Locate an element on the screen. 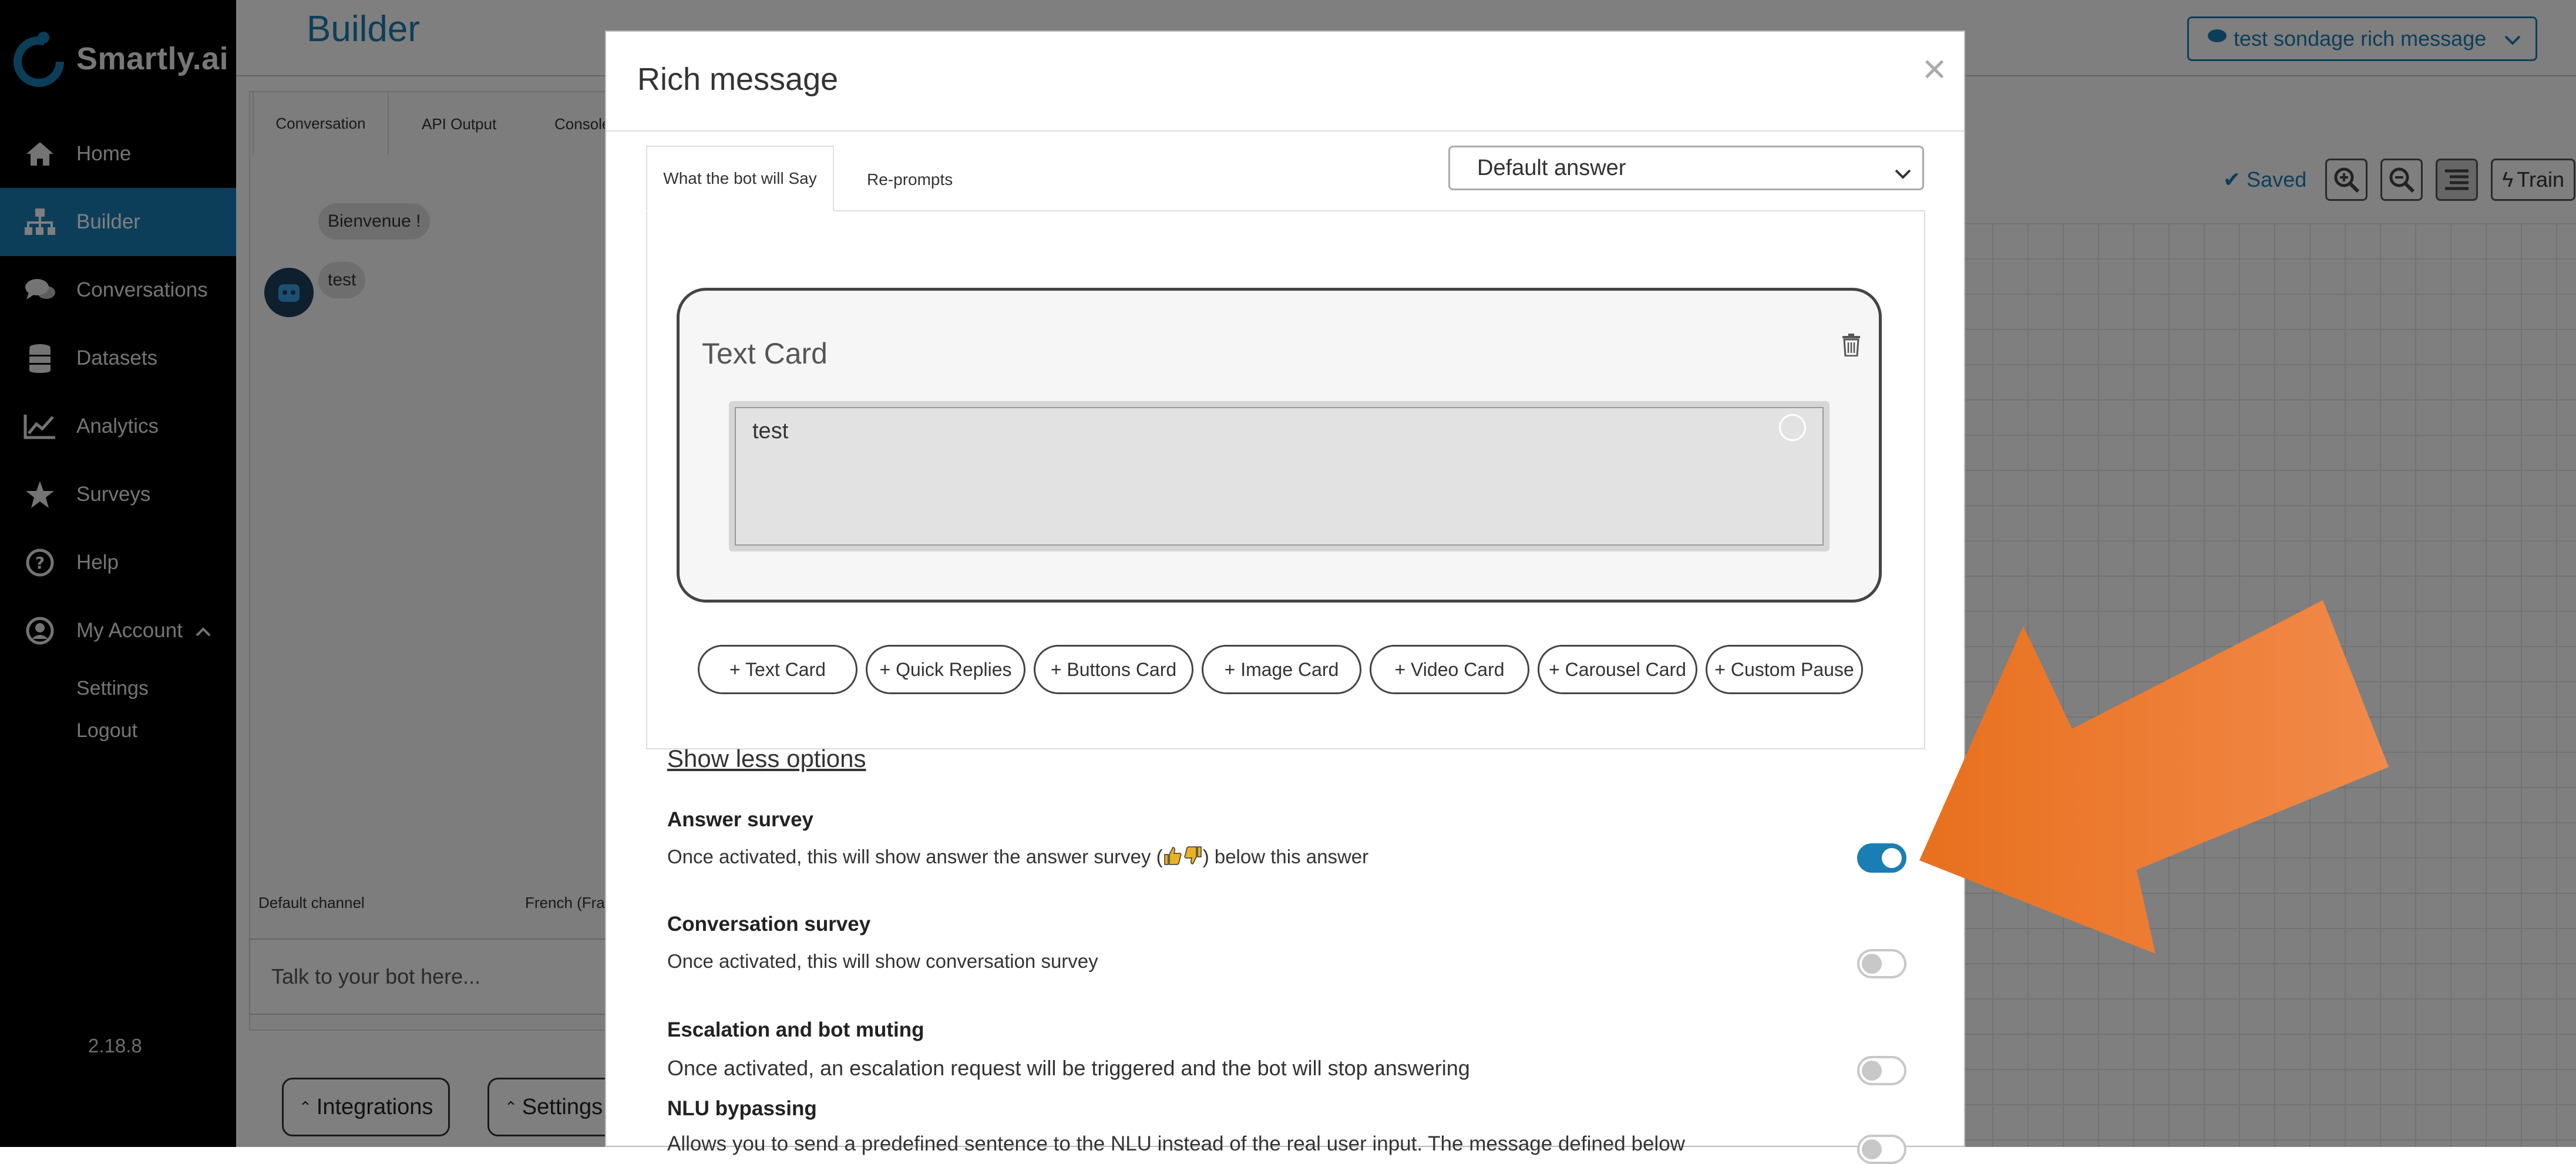 The height and width of the screenshot is (1164, 2576). text-card-input: test is located at coordinates (1279, 476).